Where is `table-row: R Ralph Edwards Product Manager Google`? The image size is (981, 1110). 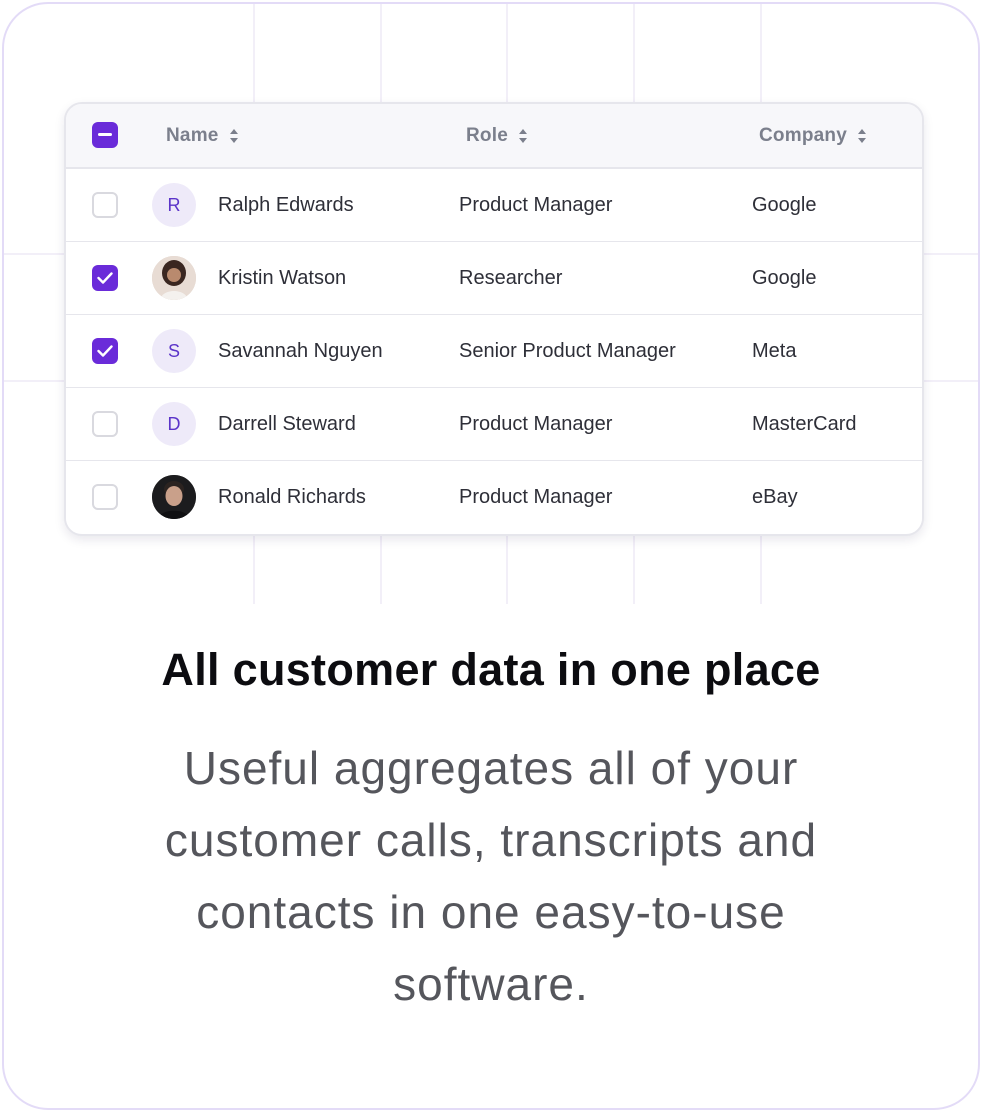
table-row: R Ralph Edwards Product Manager Google is located at coordinates (494, 206).